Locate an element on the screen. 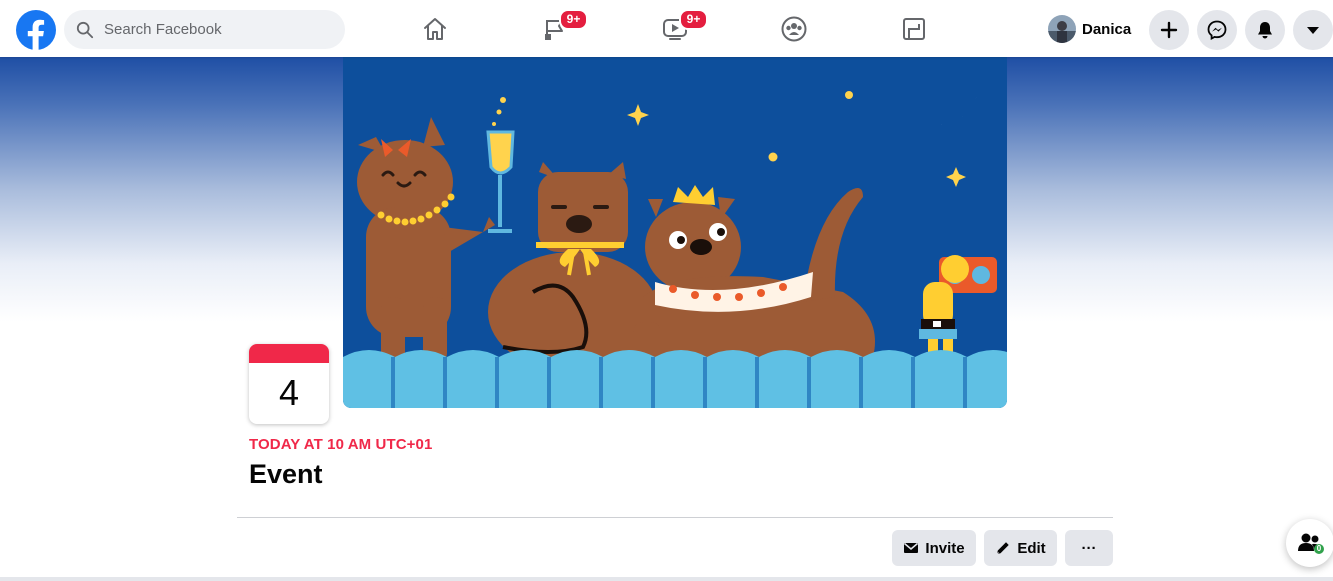 The width and height of the screenshot is (1333, 581). search-box is located at coordinates (204, 29).